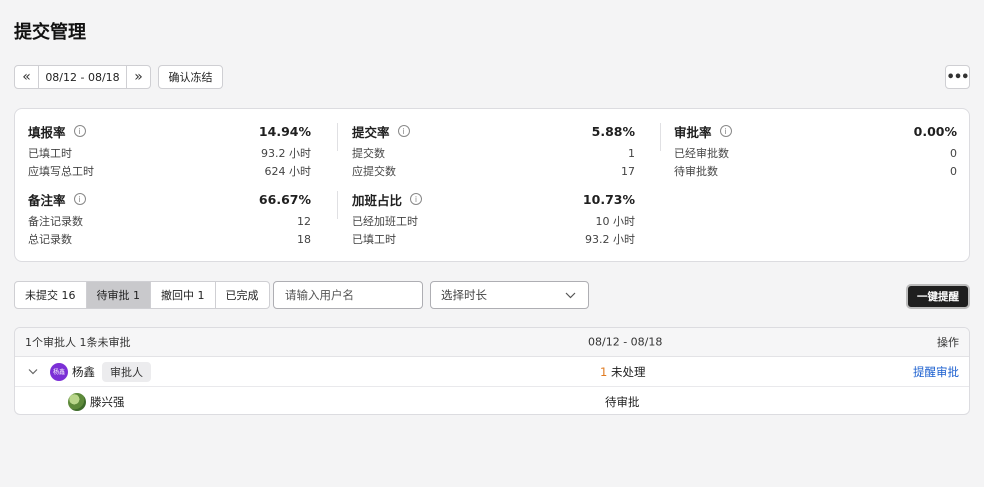 The image size is (984, 487). Describe the element at coordinates (628, 171) in the screenshot. I see `stat-row-value: 17` at that location.